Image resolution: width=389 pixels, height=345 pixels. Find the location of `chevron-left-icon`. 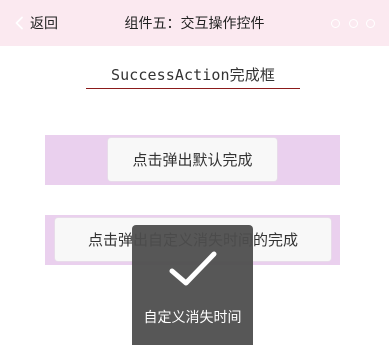

chevron-left-icon is located at coordinates (19, 23).